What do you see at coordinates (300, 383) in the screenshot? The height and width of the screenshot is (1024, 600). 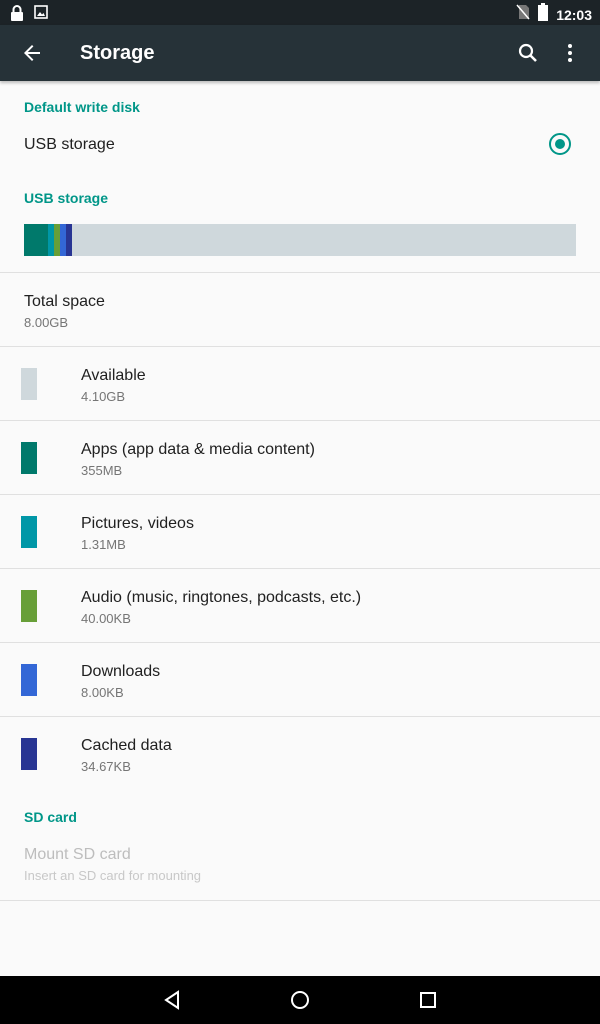 I see `storage-category-available: Available 4.10GB` at bounding box center [300, 383].